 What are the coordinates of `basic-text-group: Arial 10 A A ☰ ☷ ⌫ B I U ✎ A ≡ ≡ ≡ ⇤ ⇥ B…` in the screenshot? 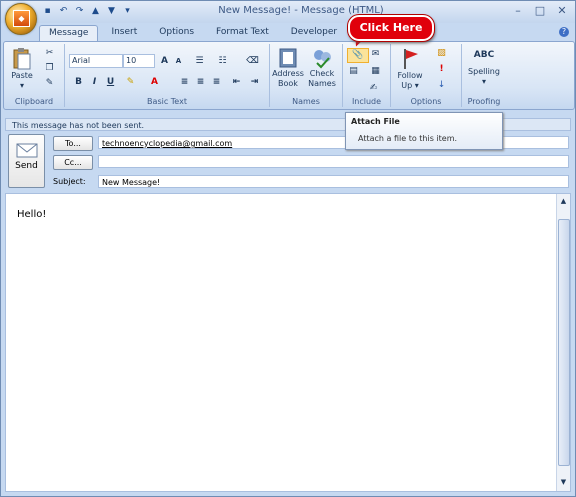 It's located at (167, 75).